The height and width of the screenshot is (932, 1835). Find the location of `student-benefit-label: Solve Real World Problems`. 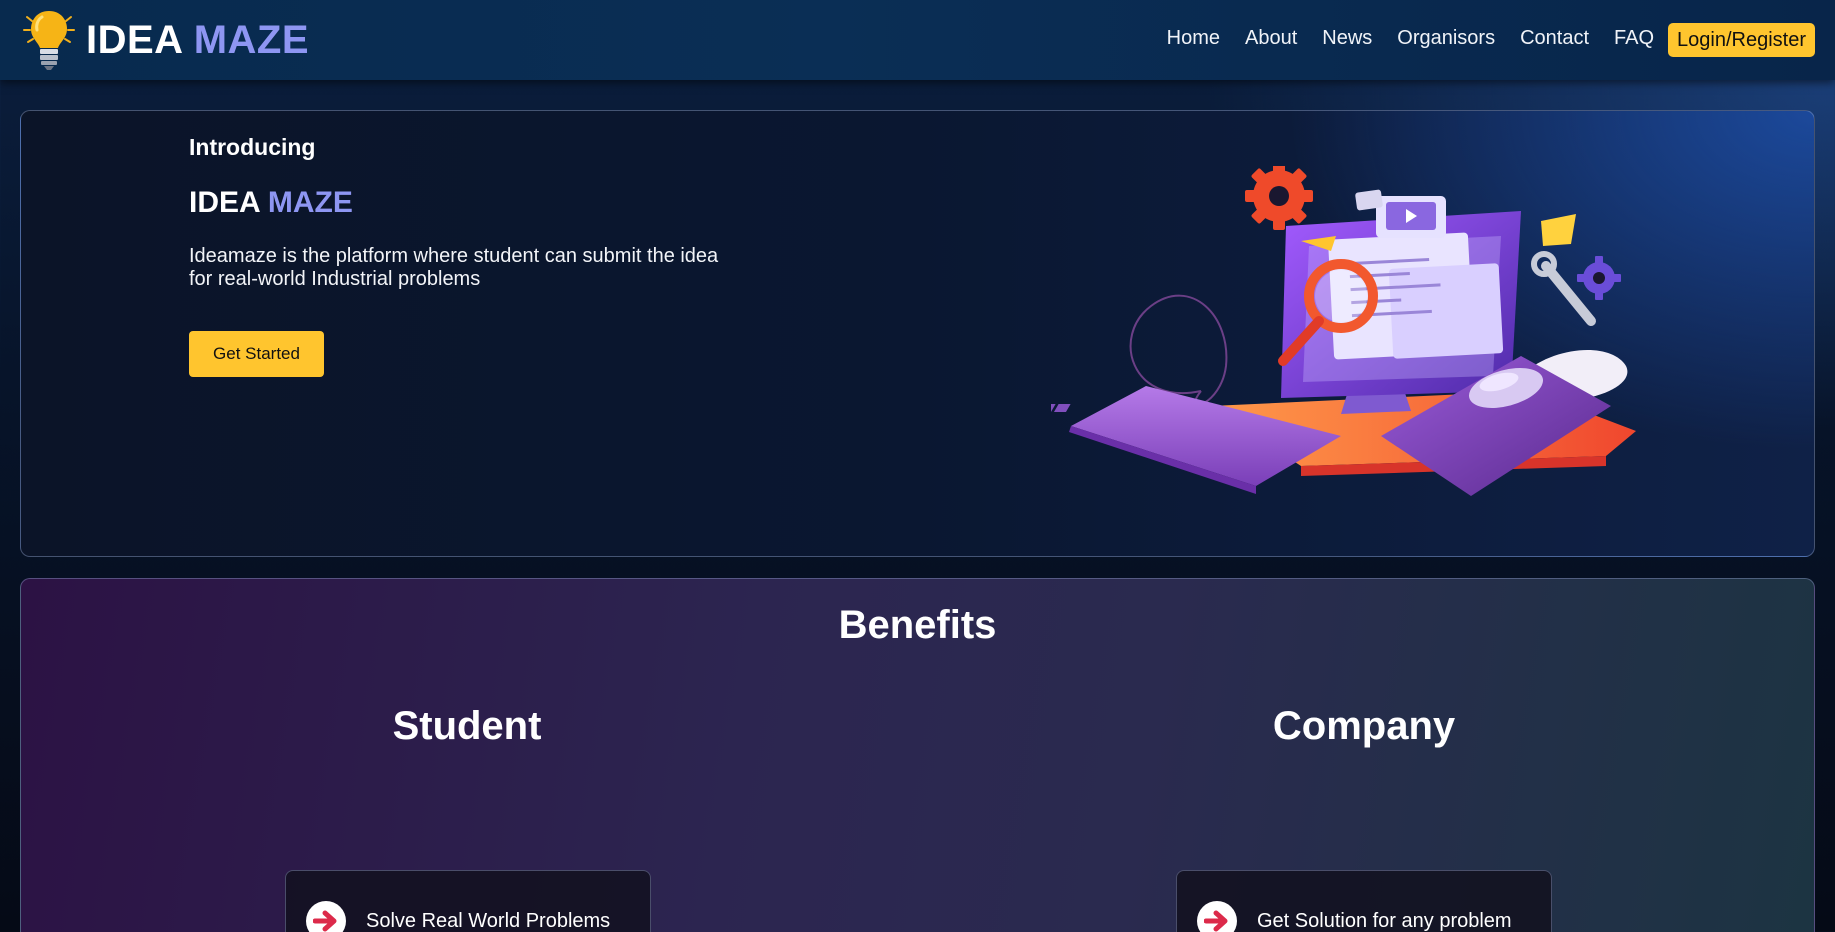

student-benefit-label: Solve Real World Problems is located at coordinates (488, 920).